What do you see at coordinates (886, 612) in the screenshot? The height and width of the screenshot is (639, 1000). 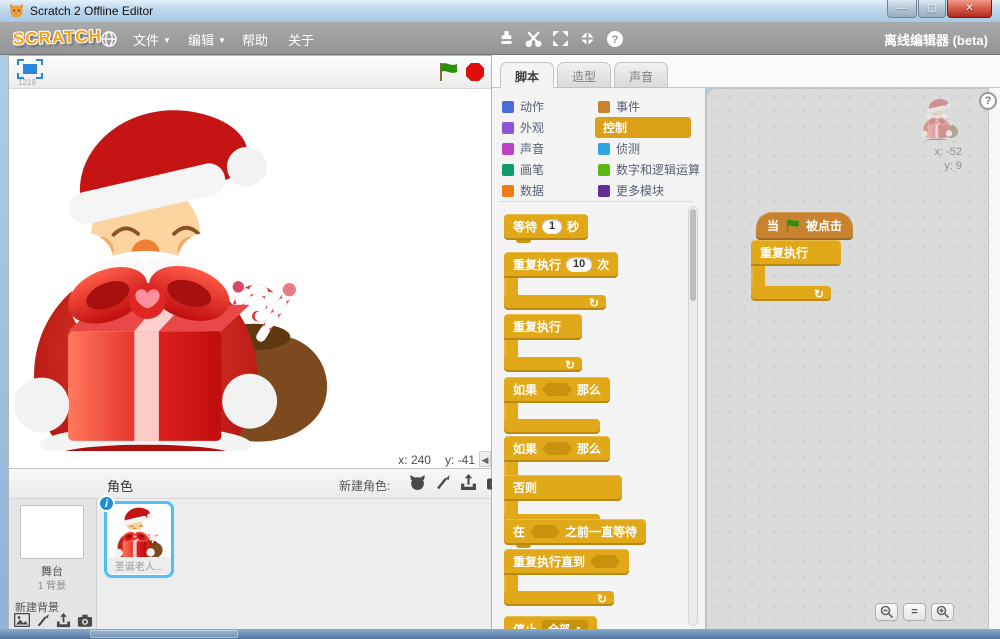 I see `zoom-out-icon` at bounding box center [886, 612].